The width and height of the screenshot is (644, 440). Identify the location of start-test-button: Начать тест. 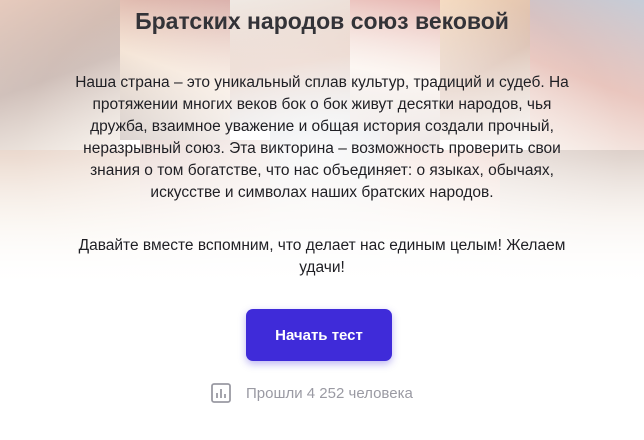
(319, 335).